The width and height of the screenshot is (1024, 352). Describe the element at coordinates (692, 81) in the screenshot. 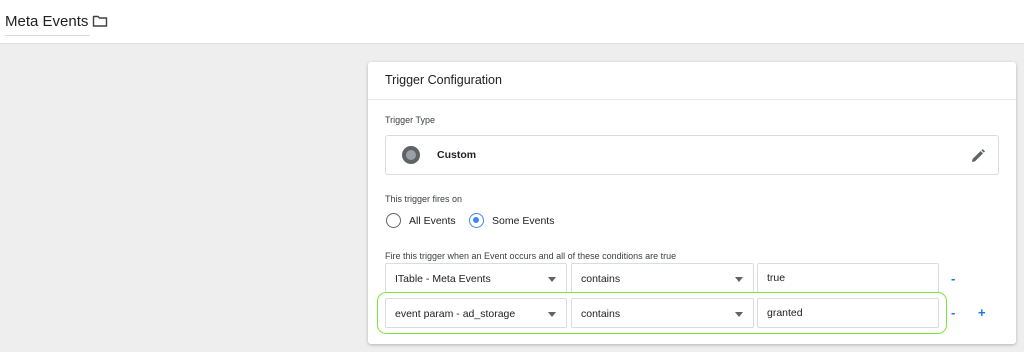

I see `panel-header: Trigger Configuration` at that location.